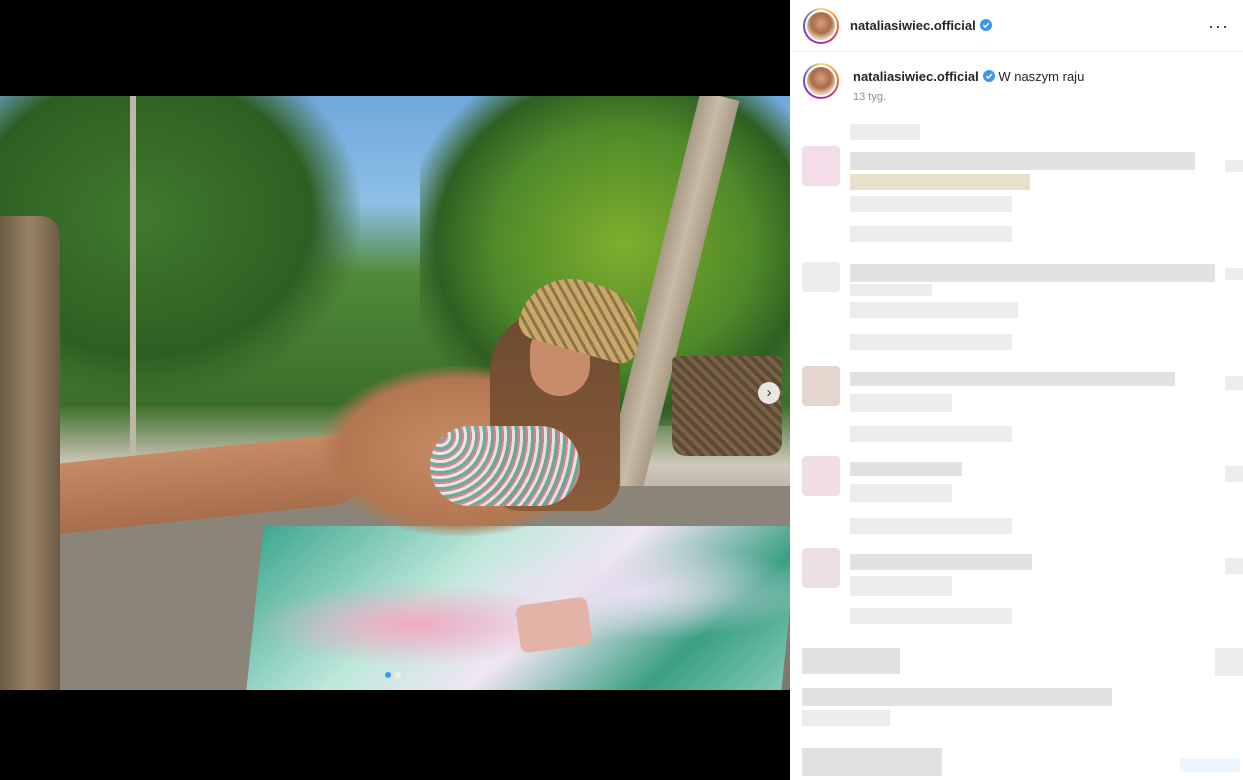 This screenshot has width=1243, height=780. I want to click on more-icon: ···, so click(1218, 26).